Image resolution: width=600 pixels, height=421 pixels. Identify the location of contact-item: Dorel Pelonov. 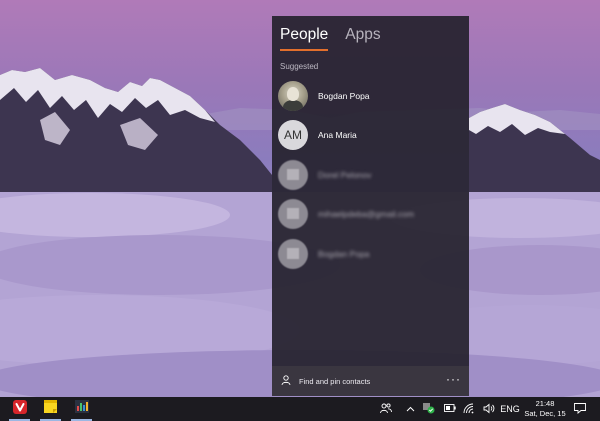
(370, 175).